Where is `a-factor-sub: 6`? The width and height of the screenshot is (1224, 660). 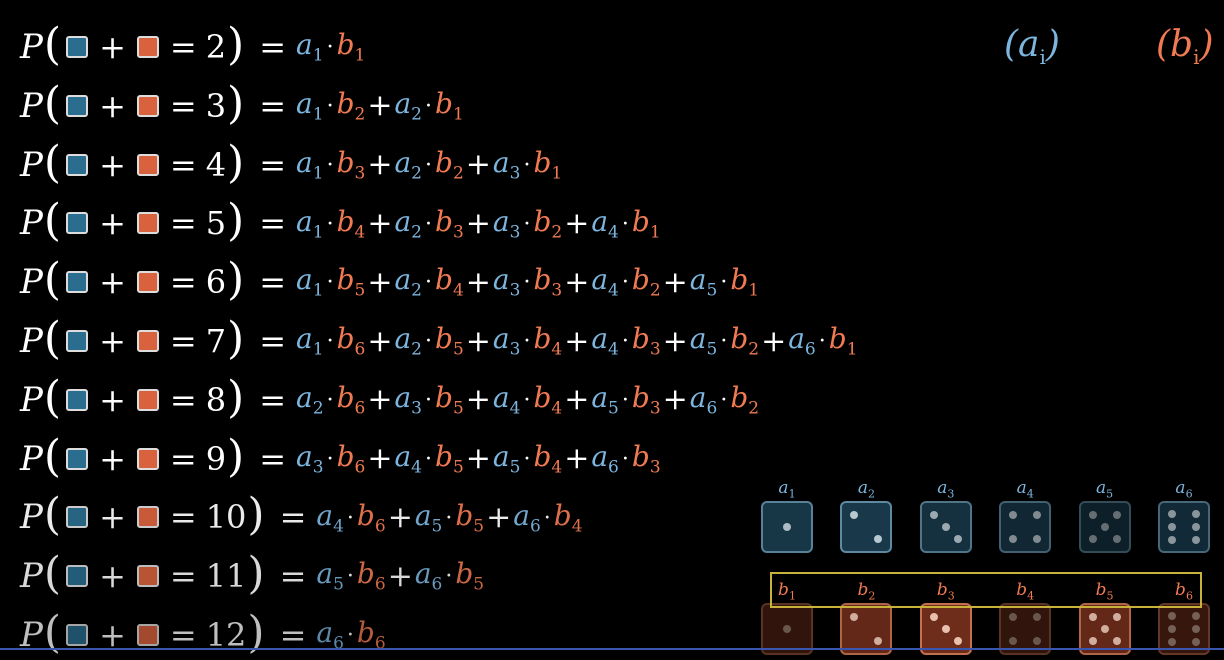 a-factor-sub: 6 is located at coordinates (535, 526).